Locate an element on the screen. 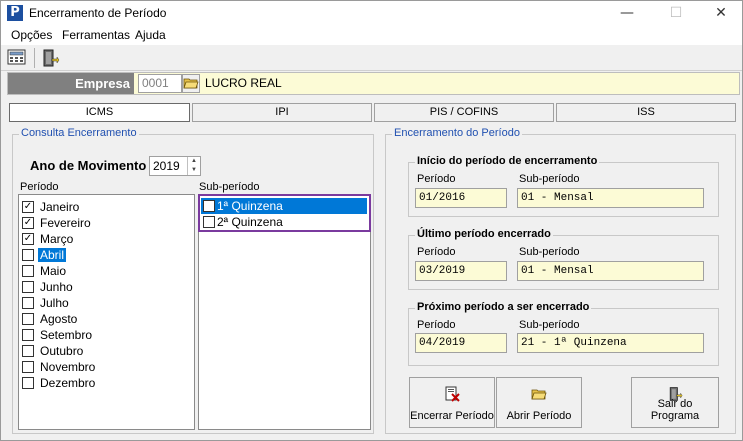 Image resolution: width=743 pixels, height=441 pixels. month-label: Abril is located at coordinates (52, 255).